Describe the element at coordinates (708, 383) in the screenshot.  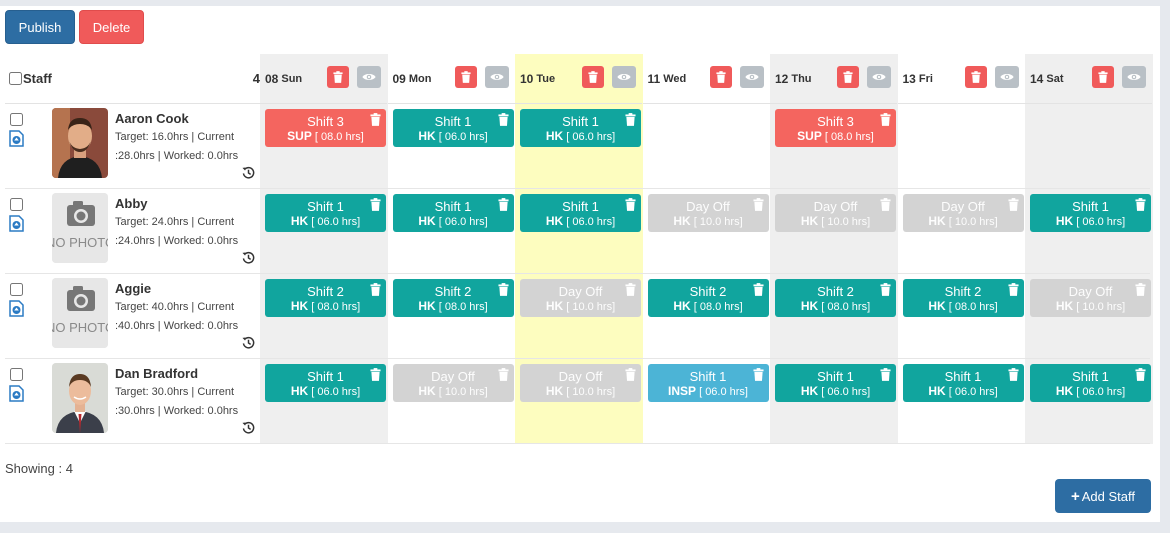
I see `shift-block: Shift 1 INSP [ 06.0 hrs]` at that location.